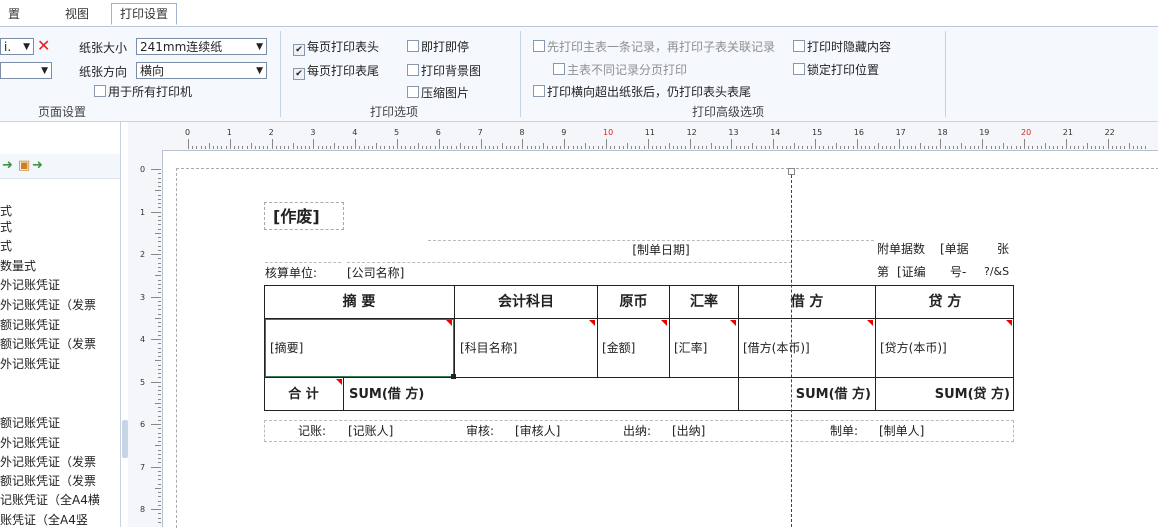 This screenshot has height=528, width=1158. What do you see at coordinates (522, 132) in the screenshot?
I see `ruler-number: 8` at bounding box center [522, 132].